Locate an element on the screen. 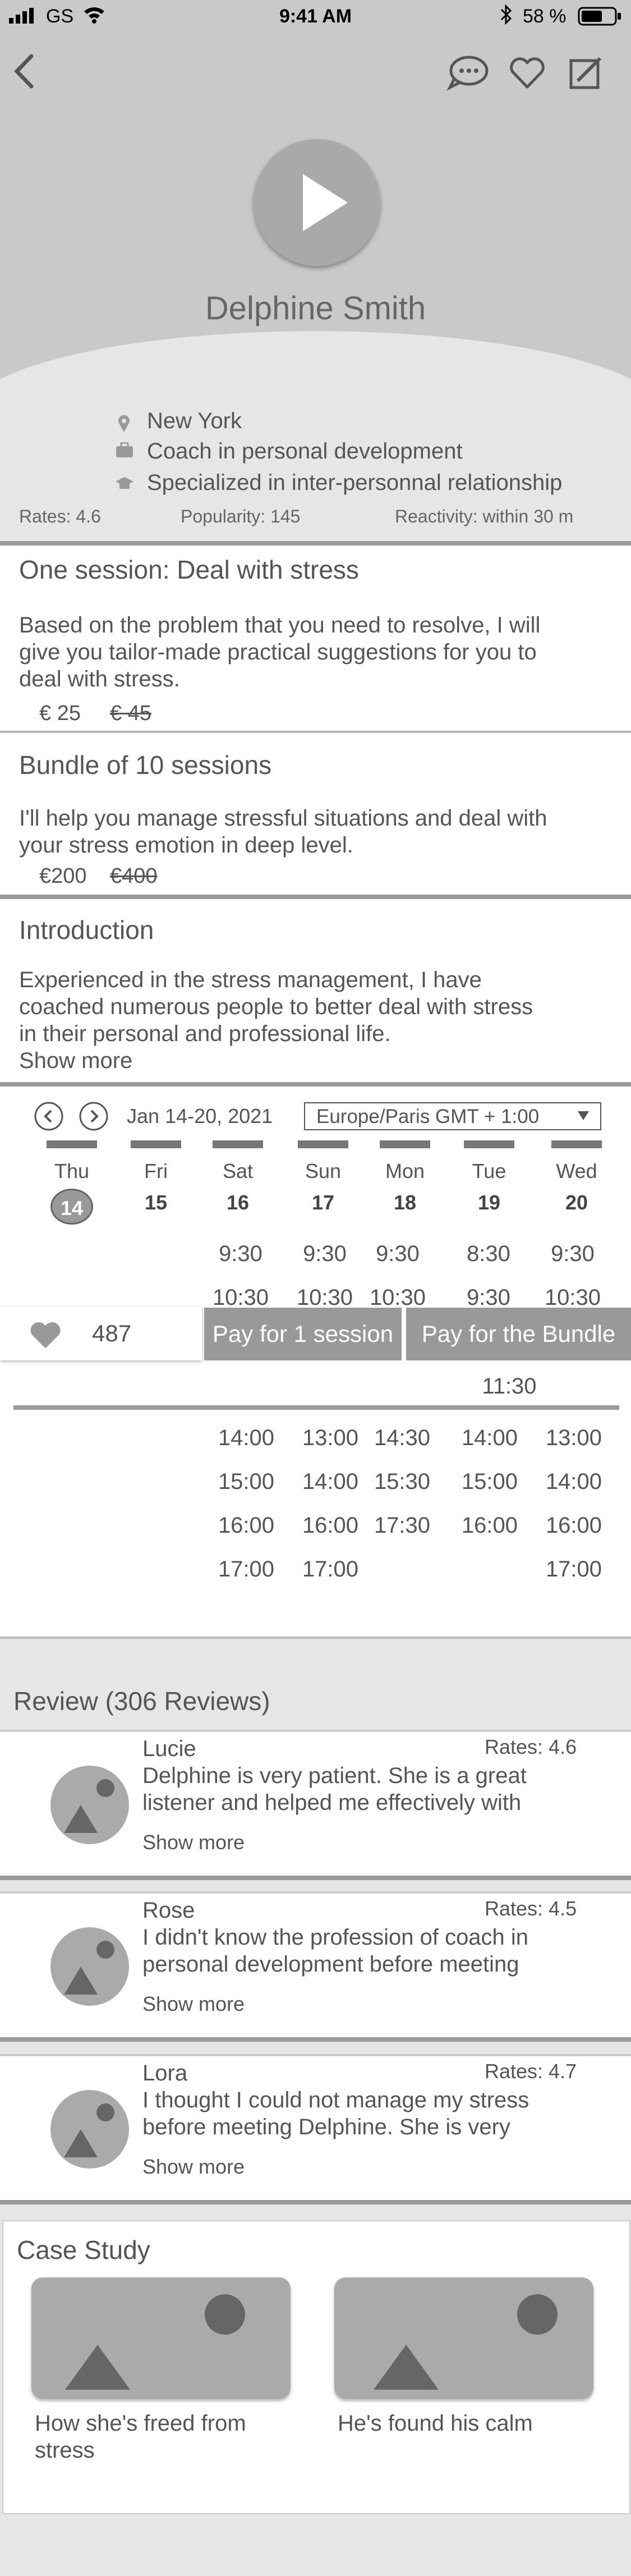 This screenshot has height=2576, width=631. day-name: Wed is located at coordinates (576, 1170).